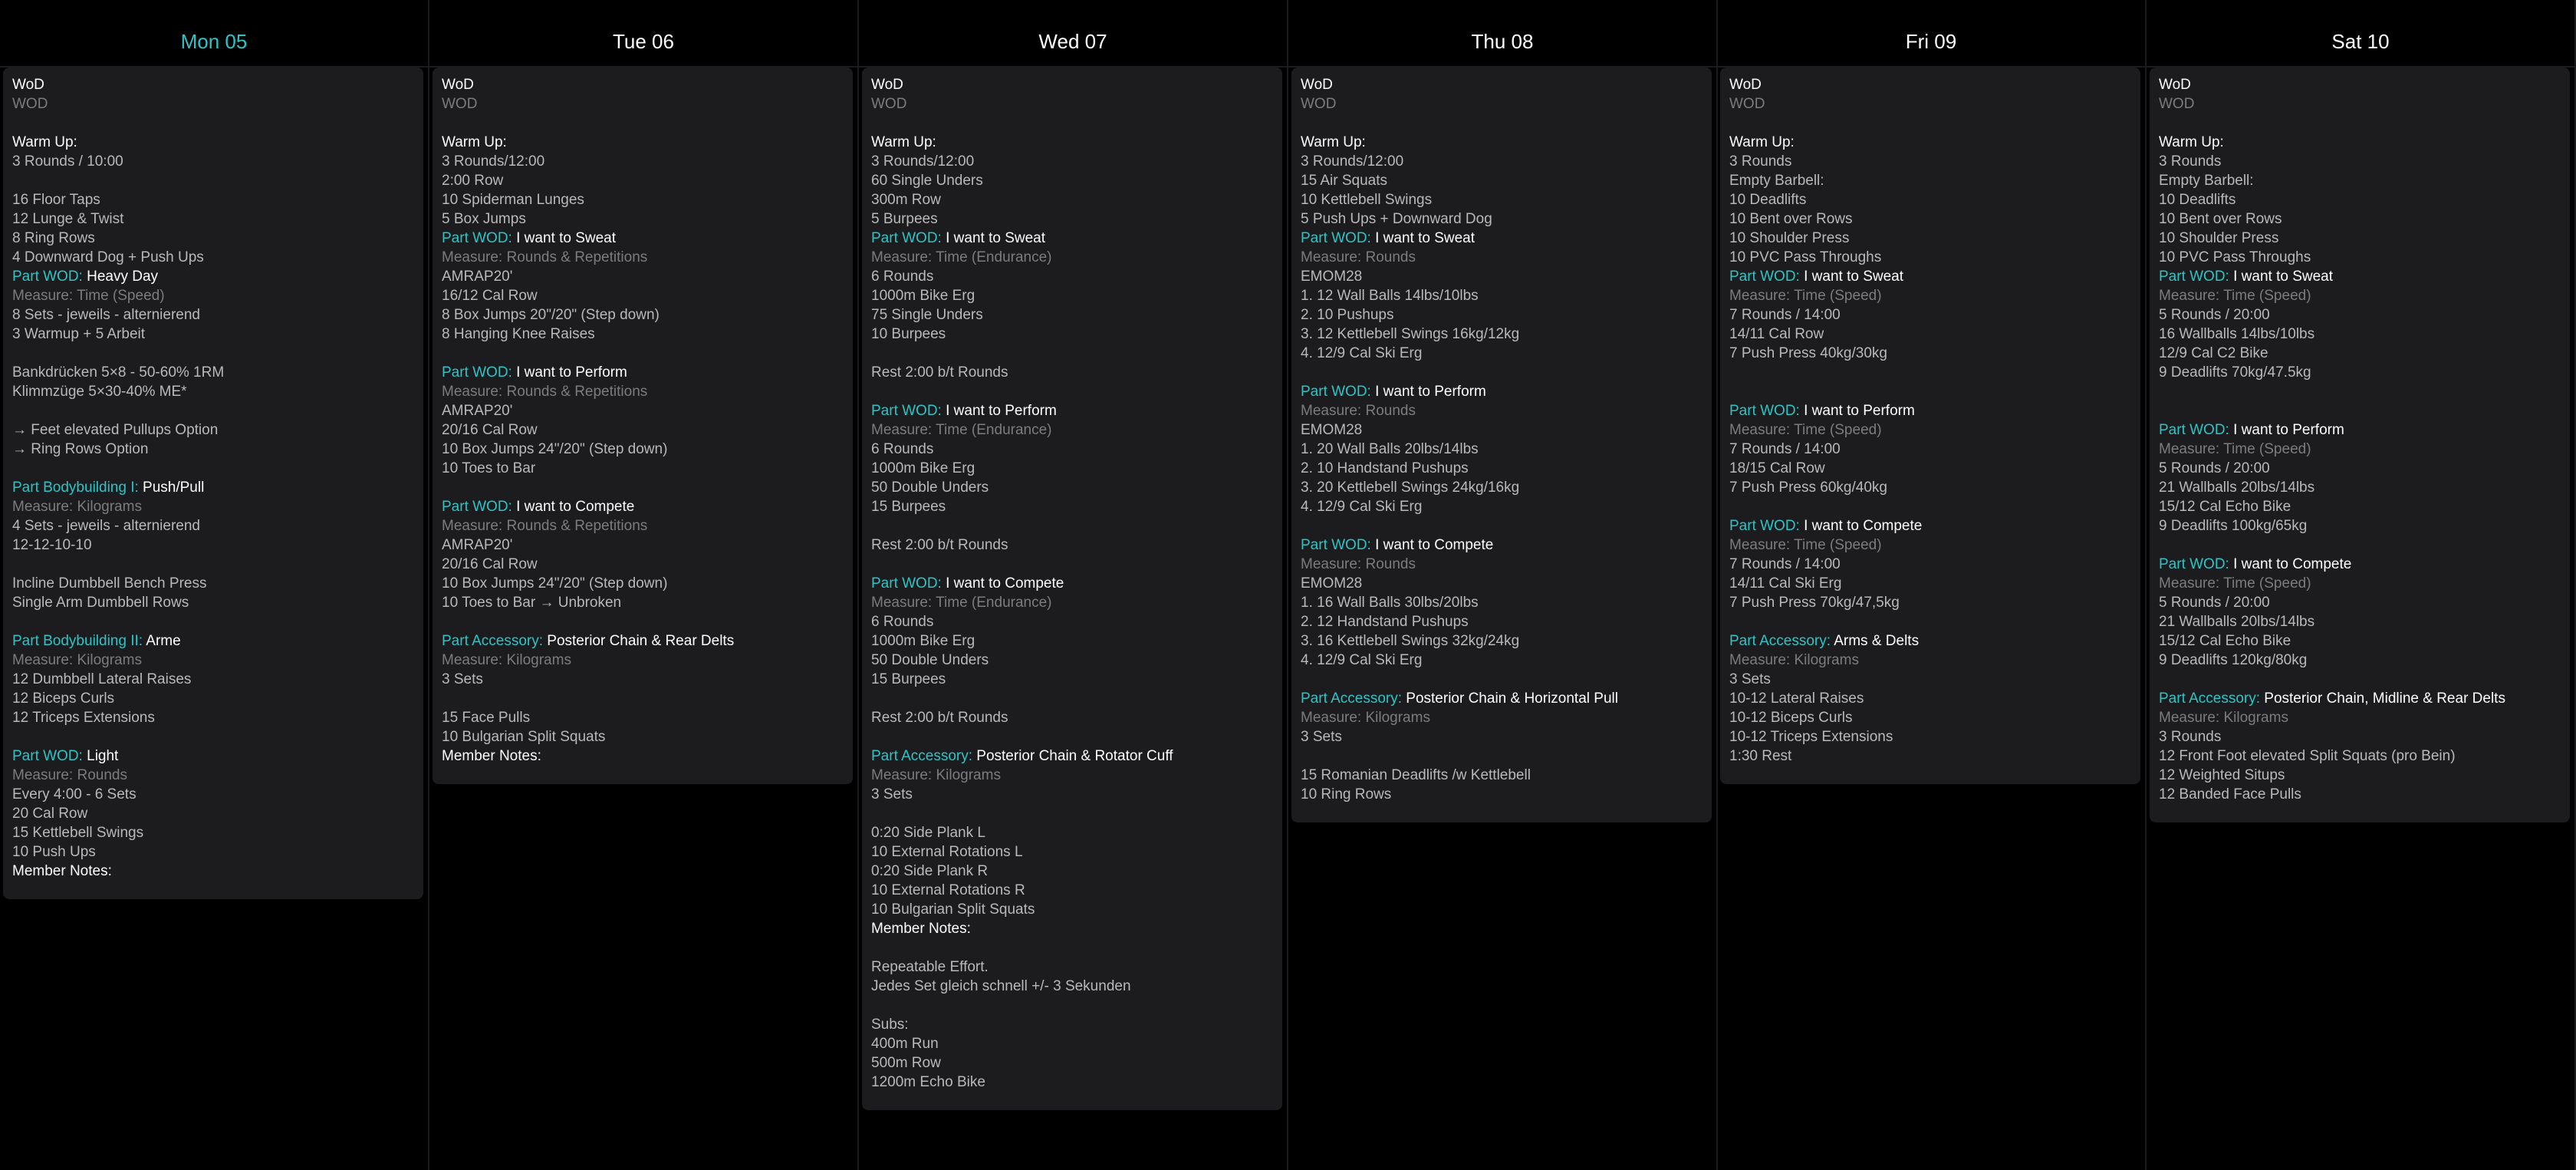 The height and width of the screenshot is (1170, 2576). Describe the element at coordinates (484, 219) in the screenshot. I see `workout-line: 5 Box Jumps` at that location.